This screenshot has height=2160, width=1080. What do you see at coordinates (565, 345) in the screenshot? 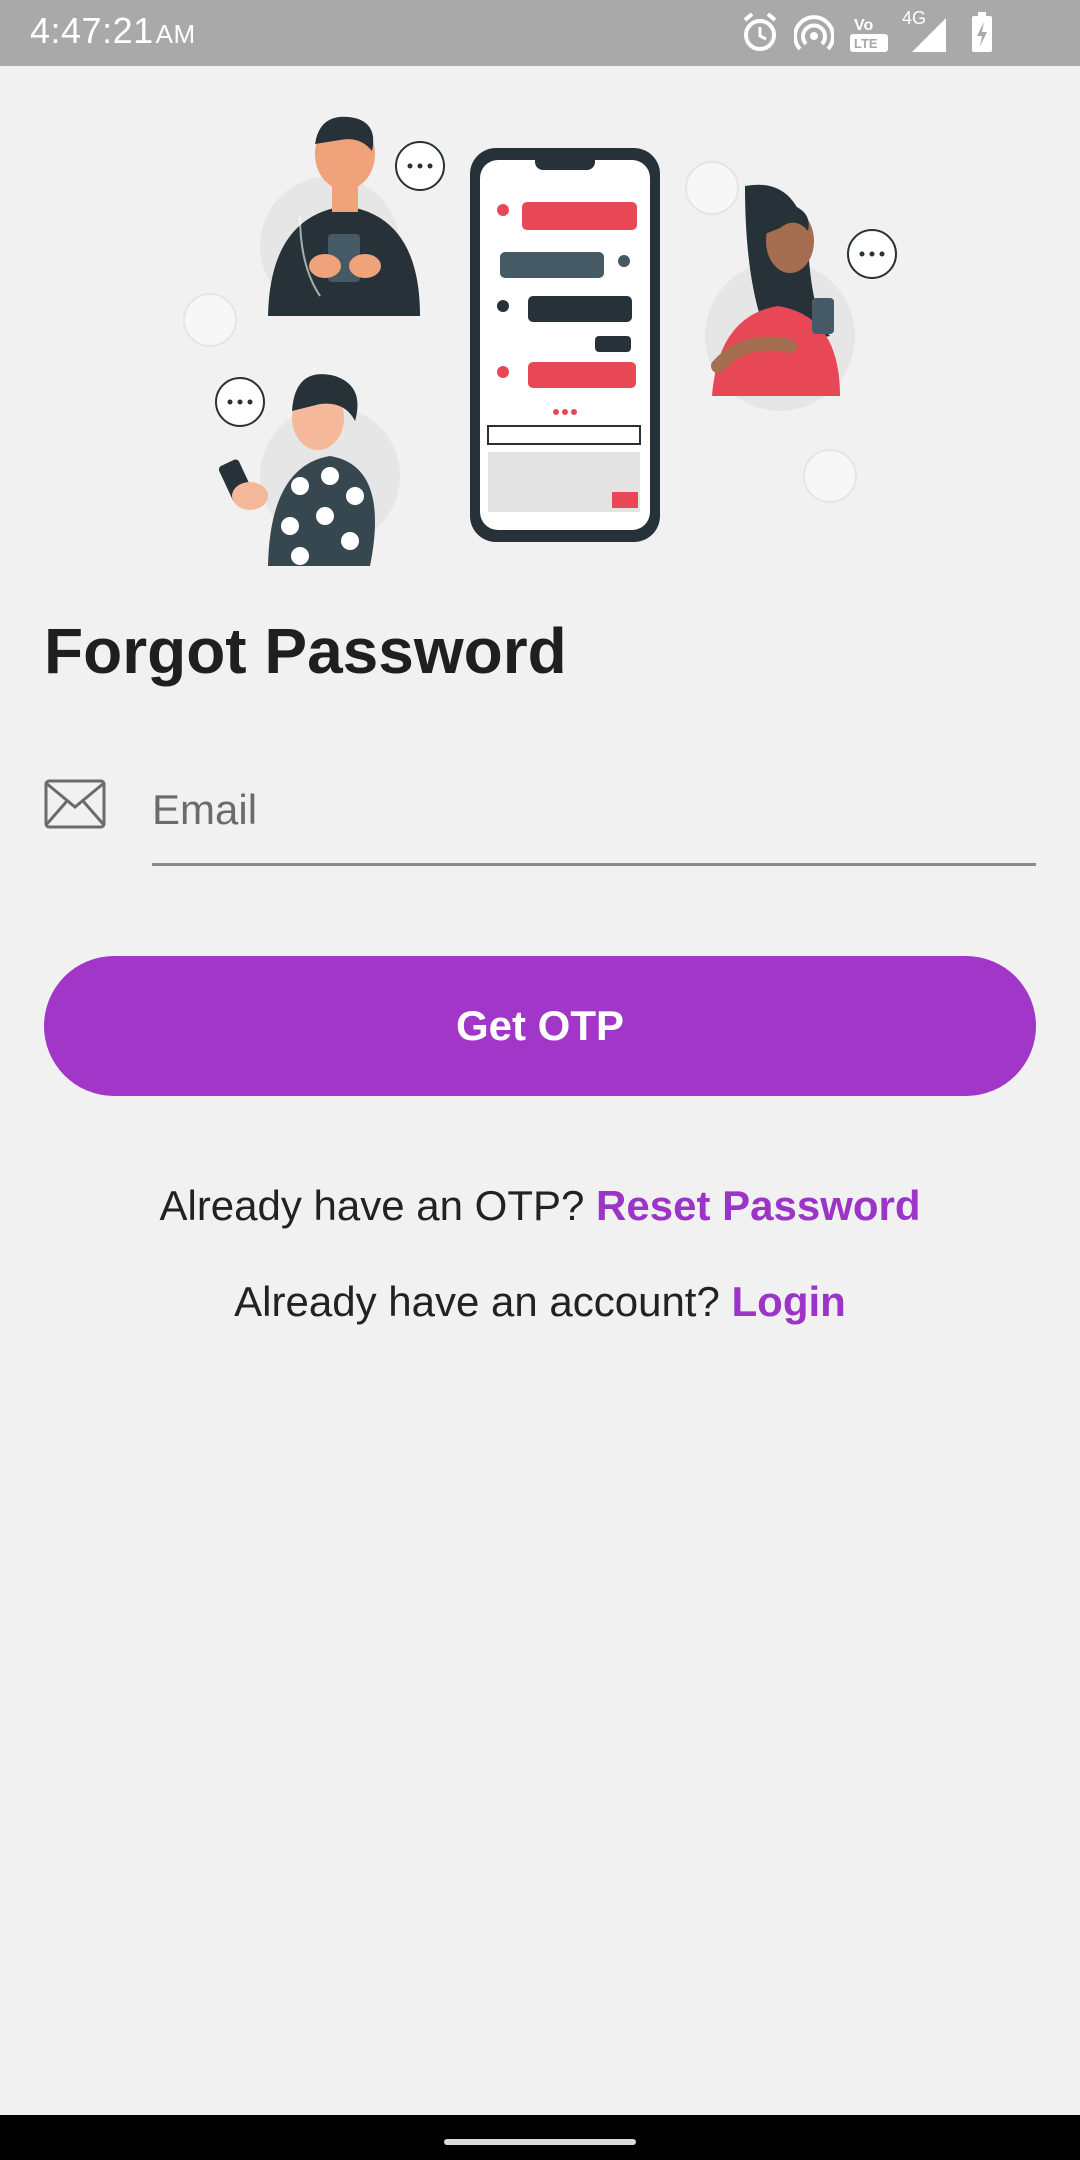
I see `phone-illustration` at bounding box center [565, 345].